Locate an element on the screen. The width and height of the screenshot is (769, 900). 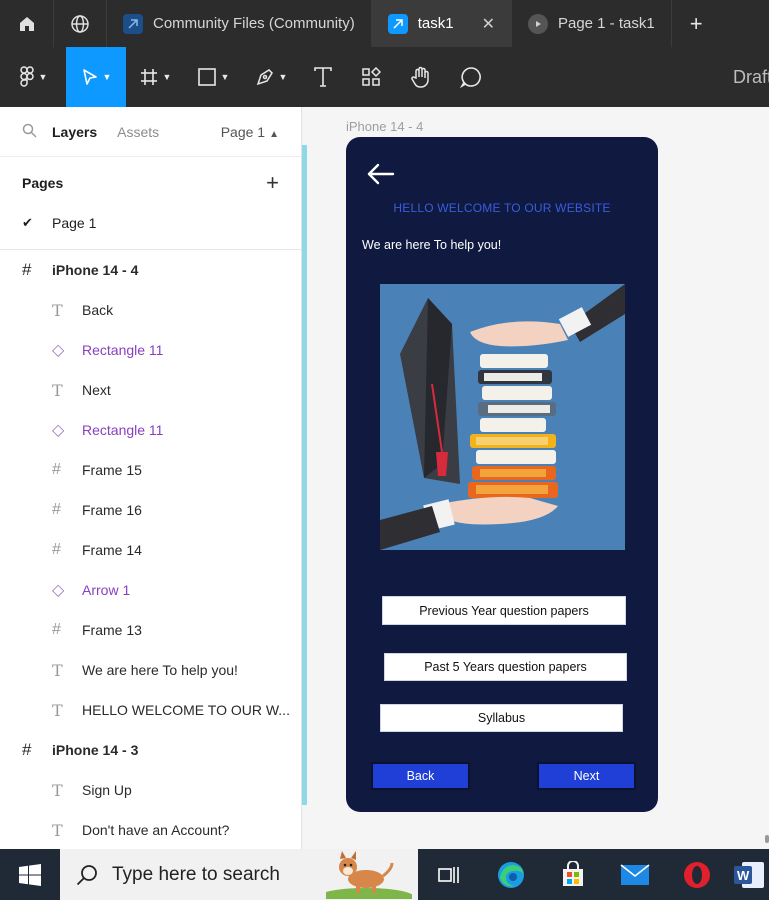
layer-label: Rectangle 11 is located at coordinates (123, 430).